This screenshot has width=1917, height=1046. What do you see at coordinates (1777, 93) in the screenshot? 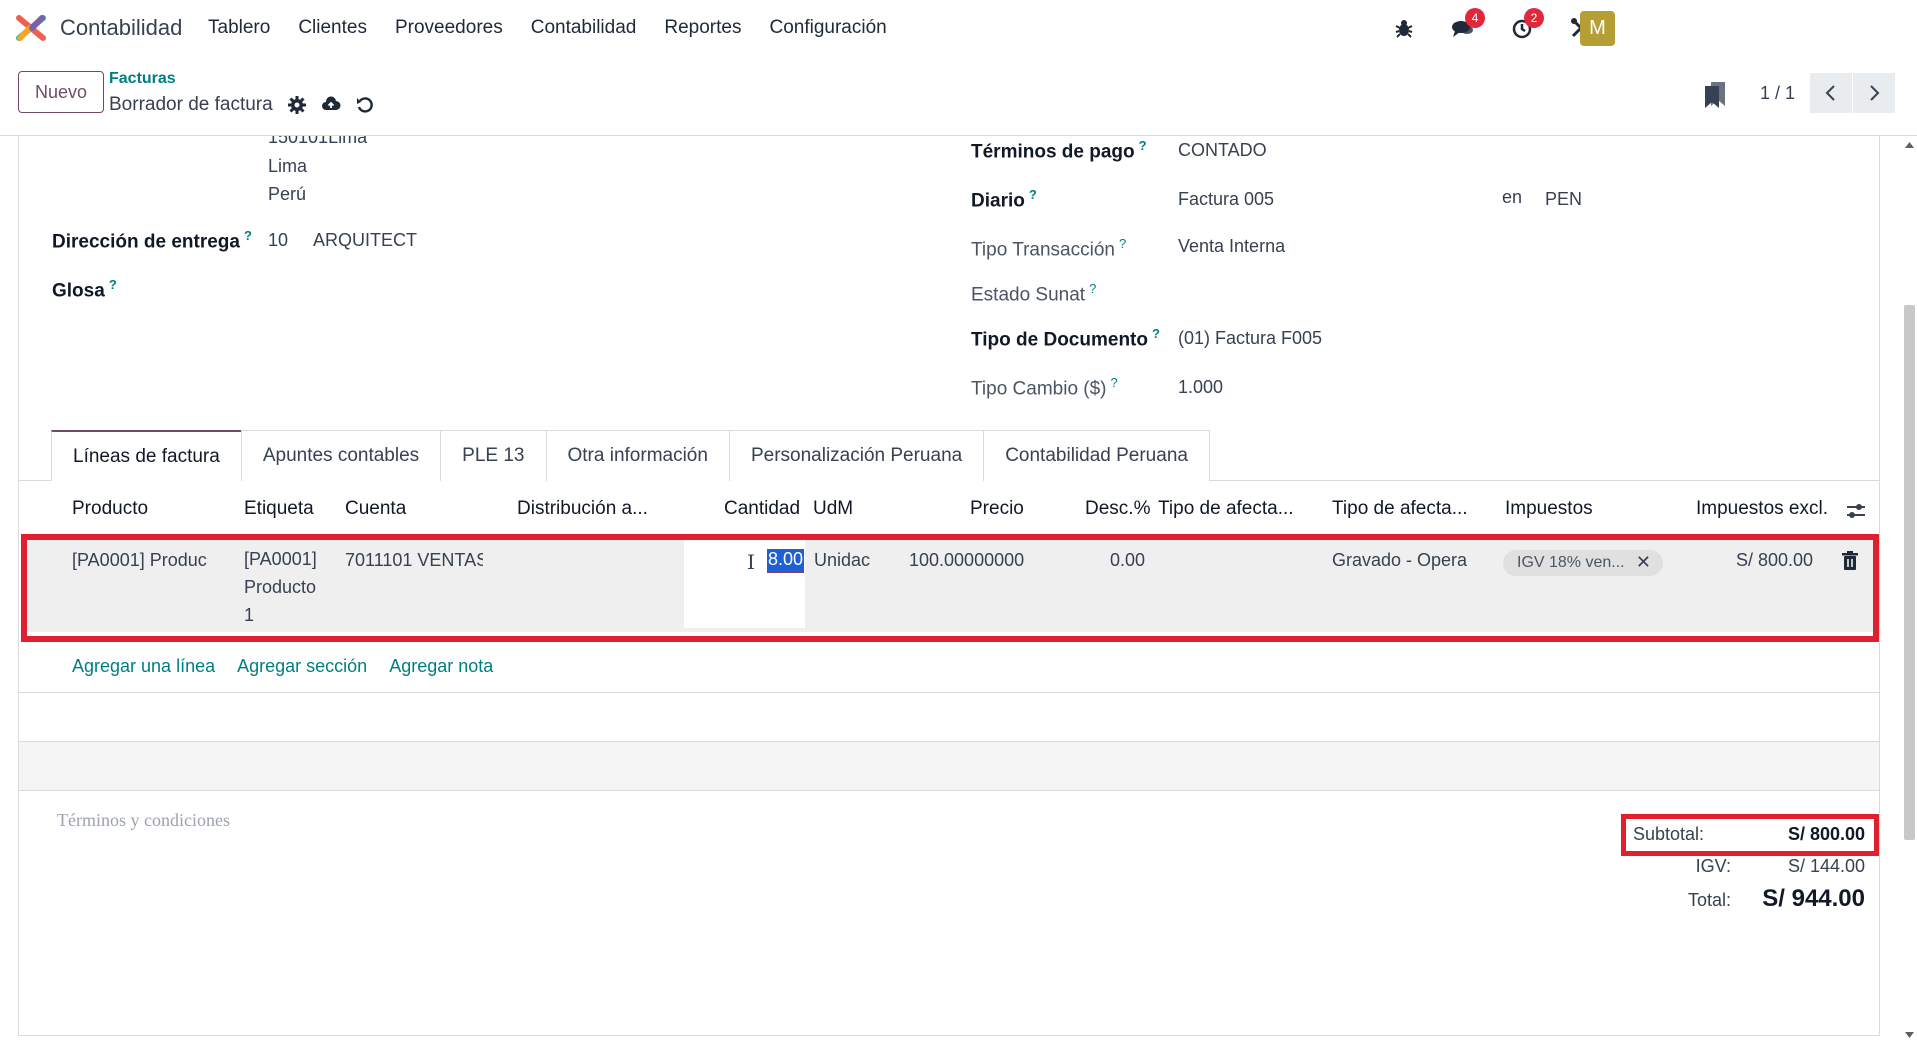
I see `pager-value: 1 / 1` at bounding box center [1777, 93].